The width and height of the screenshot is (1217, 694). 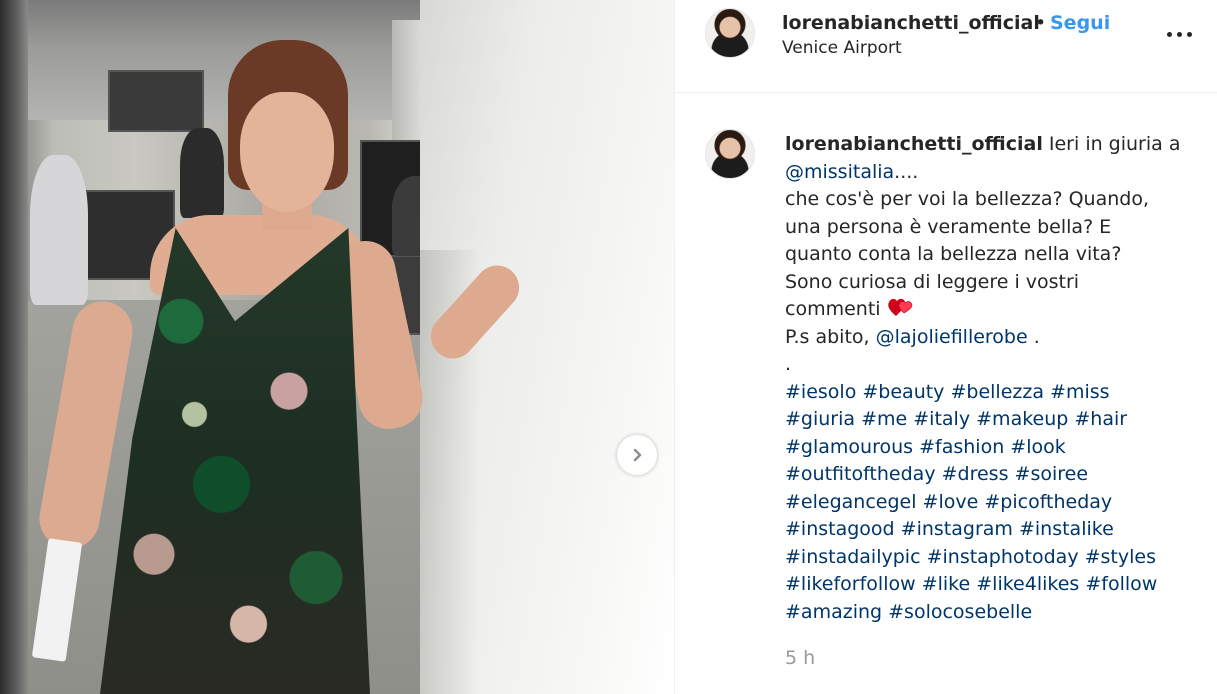 What do you see at coordinates (842, 48) in the screenshot?
I see `location-link: Venice Airport` at bounding box center [842, 48].